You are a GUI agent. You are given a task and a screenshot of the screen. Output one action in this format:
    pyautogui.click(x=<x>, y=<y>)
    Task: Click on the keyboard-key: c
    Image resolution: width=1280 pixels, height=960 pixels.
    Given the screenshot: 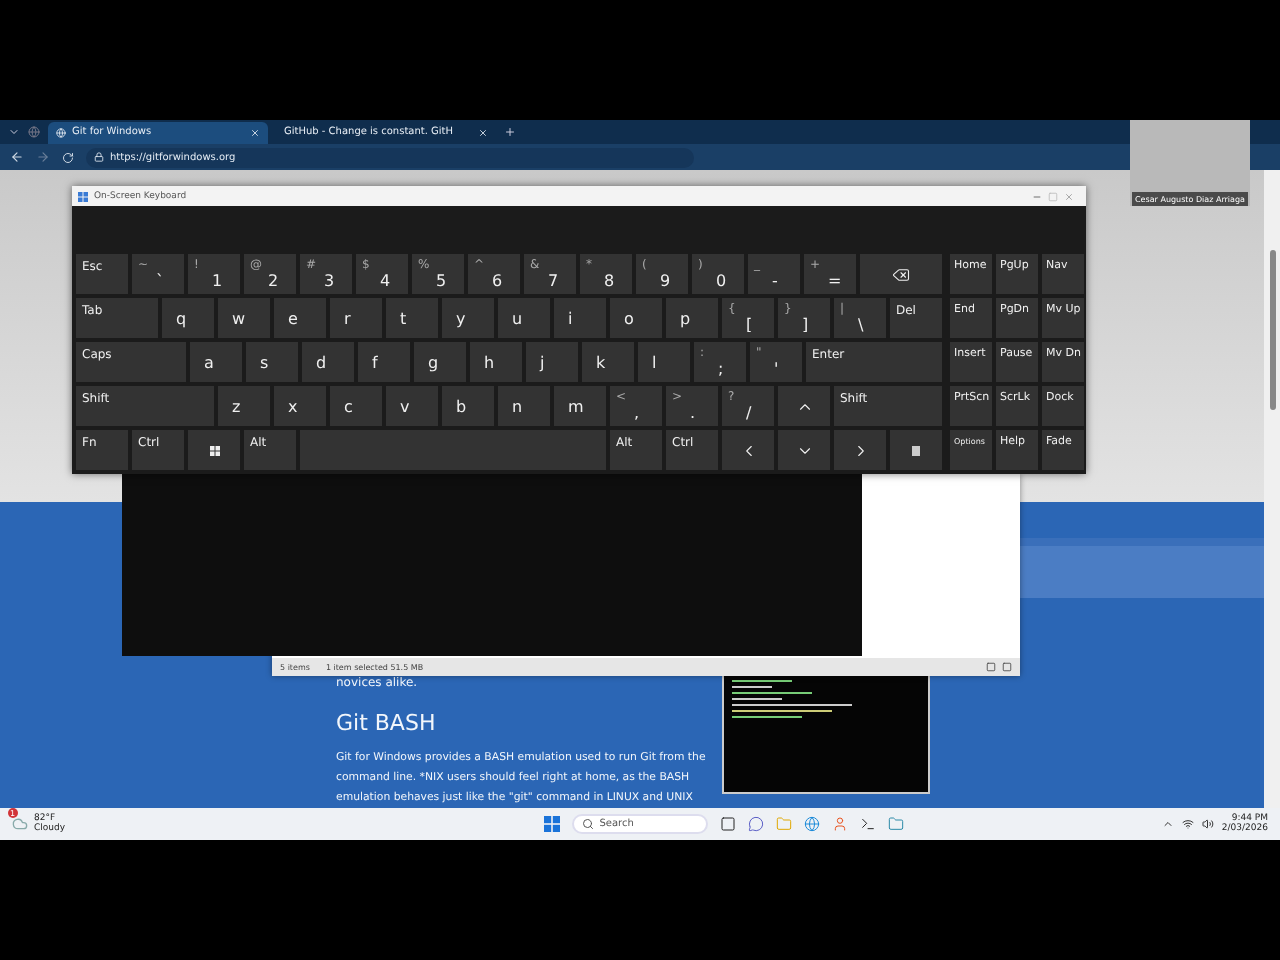 What is the action you would take?
    pyautogui.click(x=356, y=406)
    